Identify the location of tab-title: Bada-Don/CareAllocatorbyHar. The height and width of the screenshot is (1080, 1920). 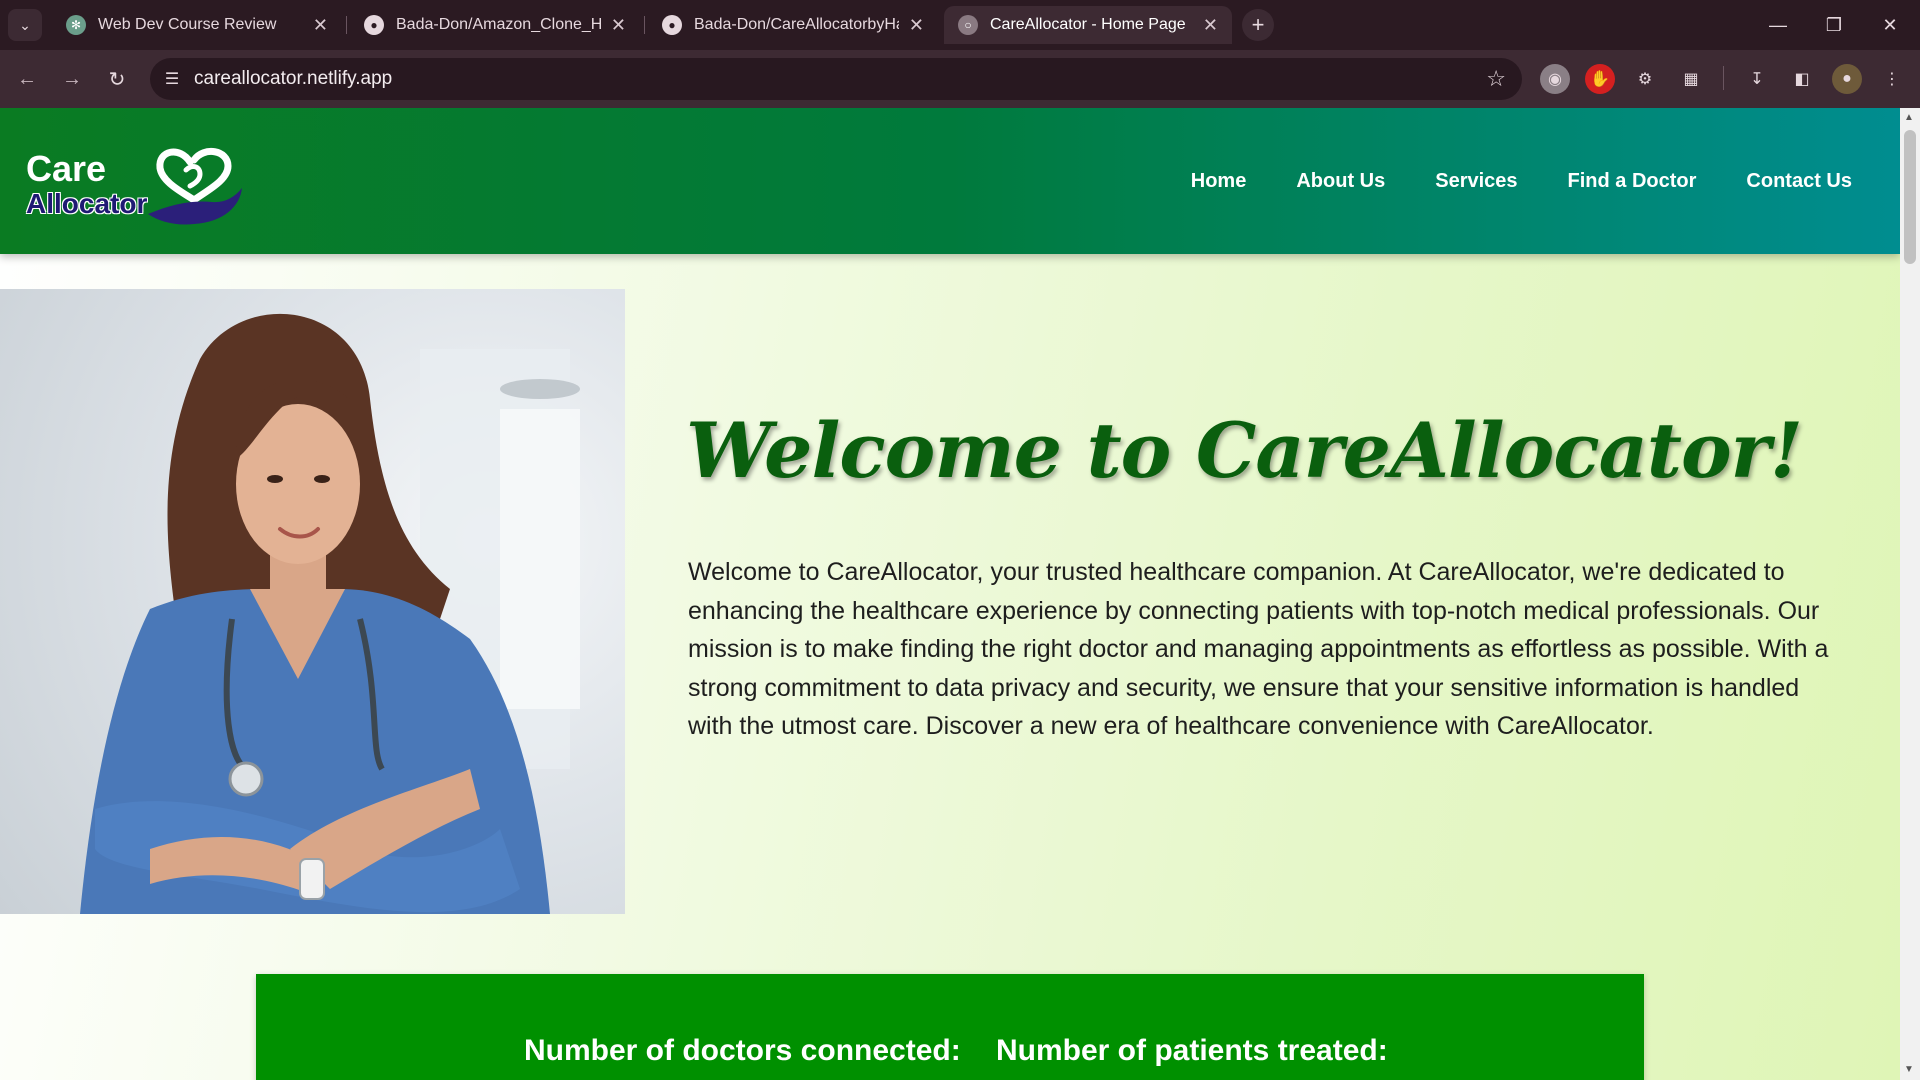
(796, 24).